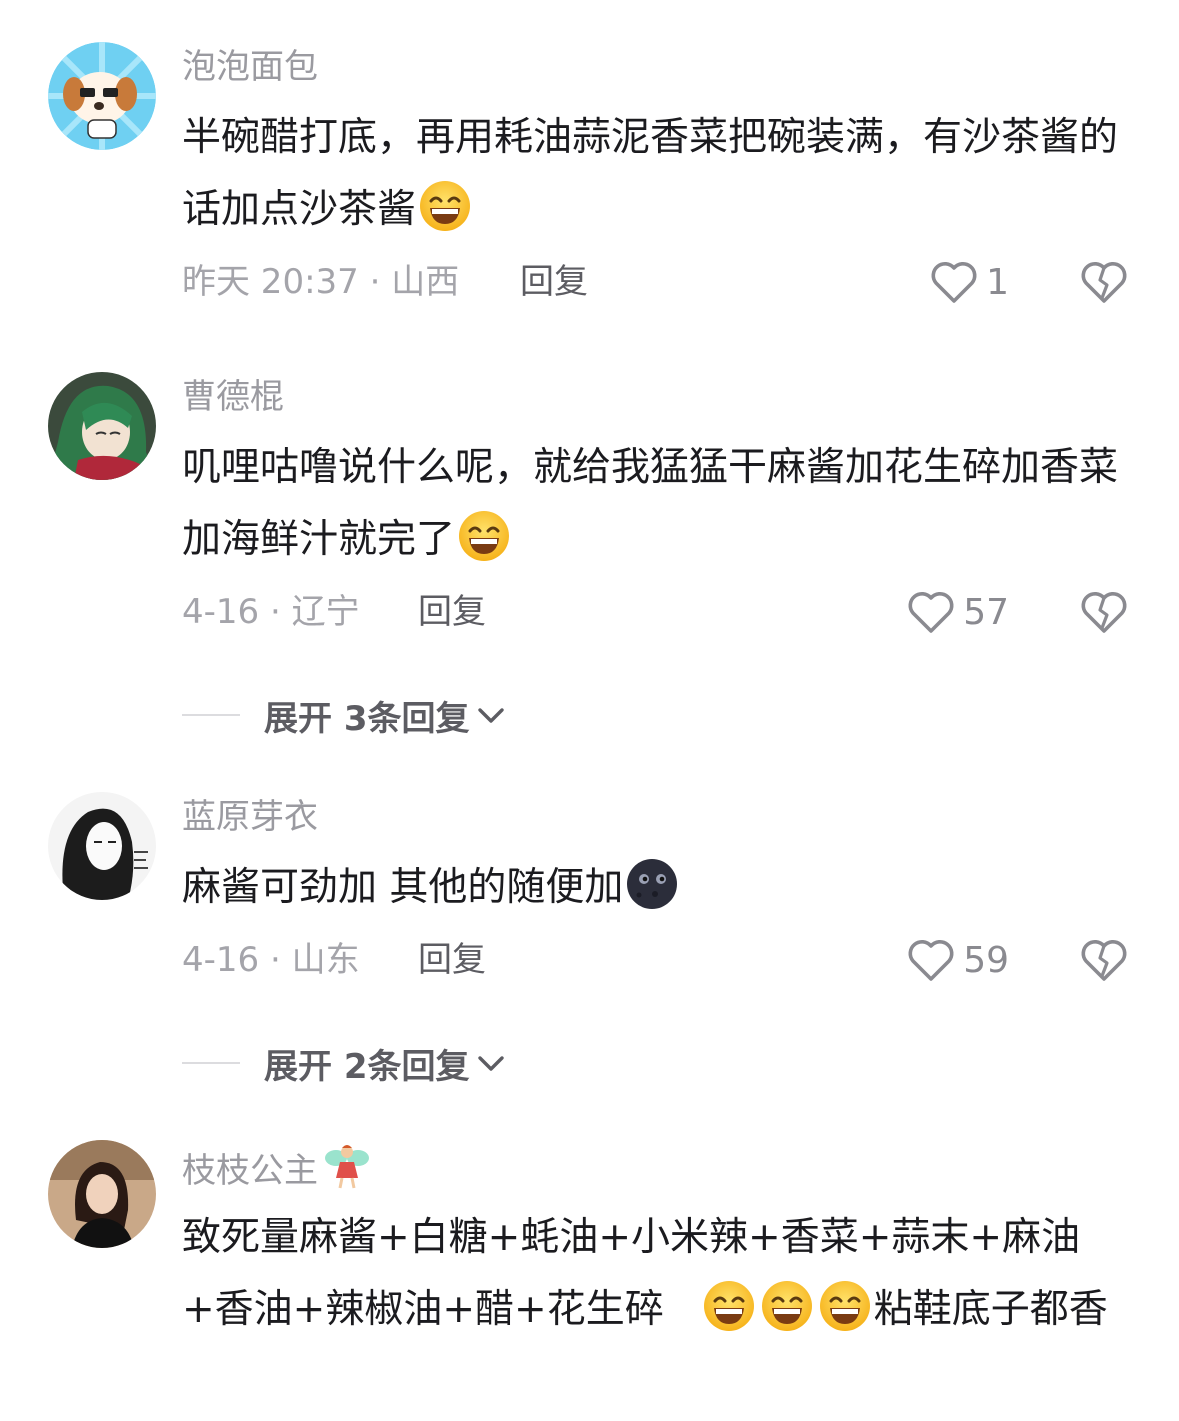 Image resolution: width=1179 pixels, height=1421 pixels. Describe the element at coordinates (990, 1309) in the screenshot. I see `comment-text-part: 粘鞋底子都香` at that location.